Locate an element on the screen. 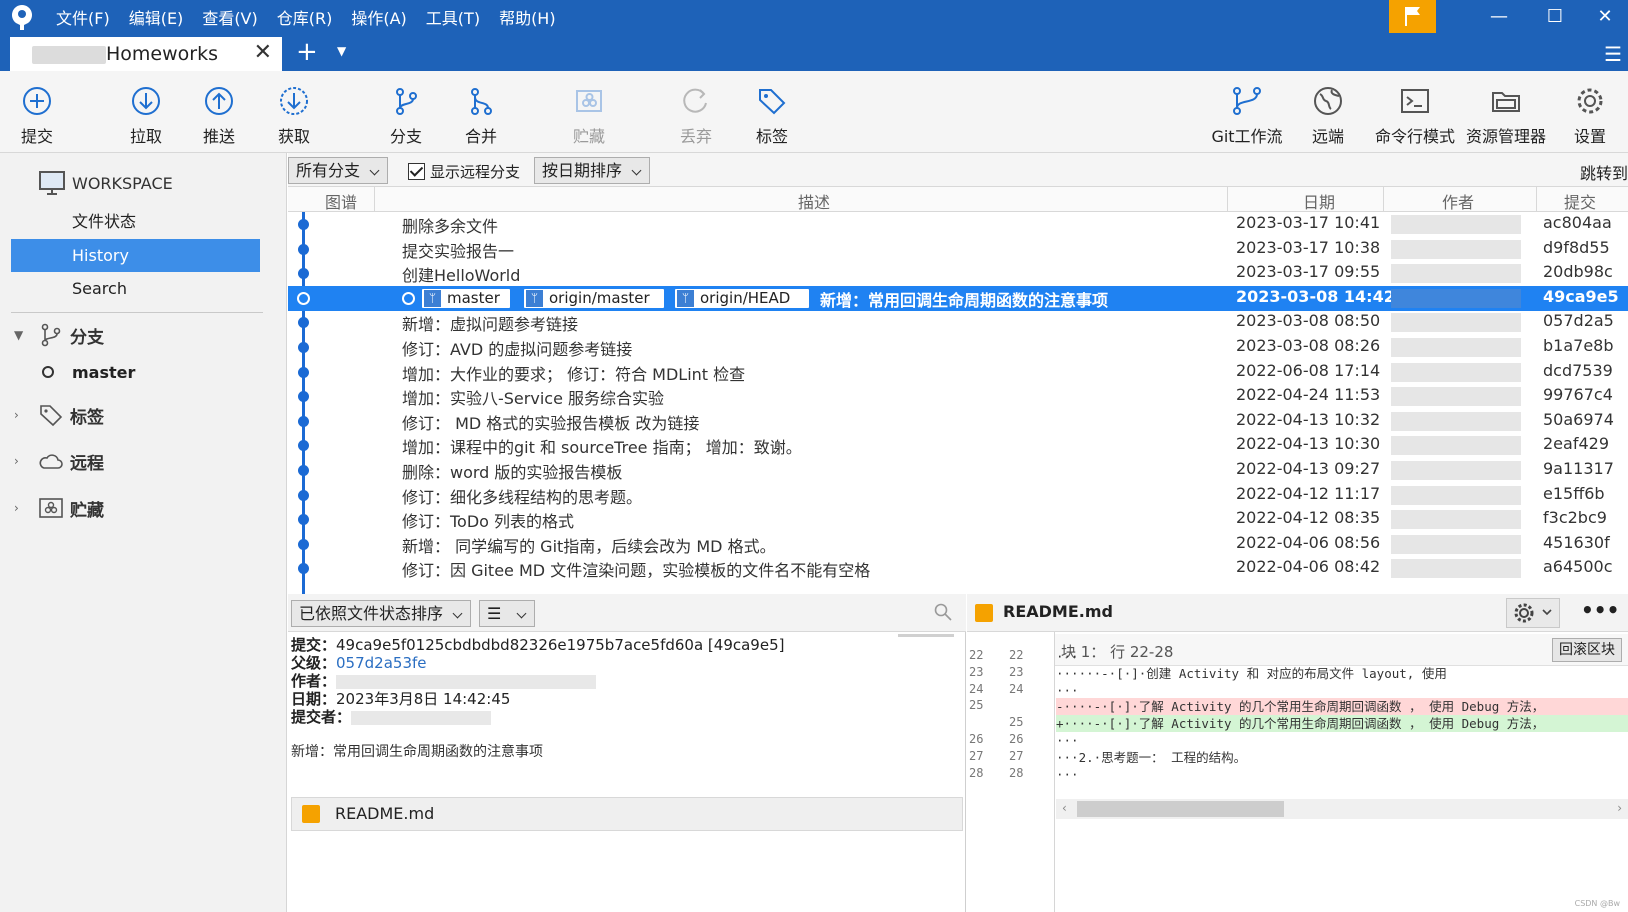  commit-date: 2023-03-08 08:26 is located at coordinates (1308, 345).